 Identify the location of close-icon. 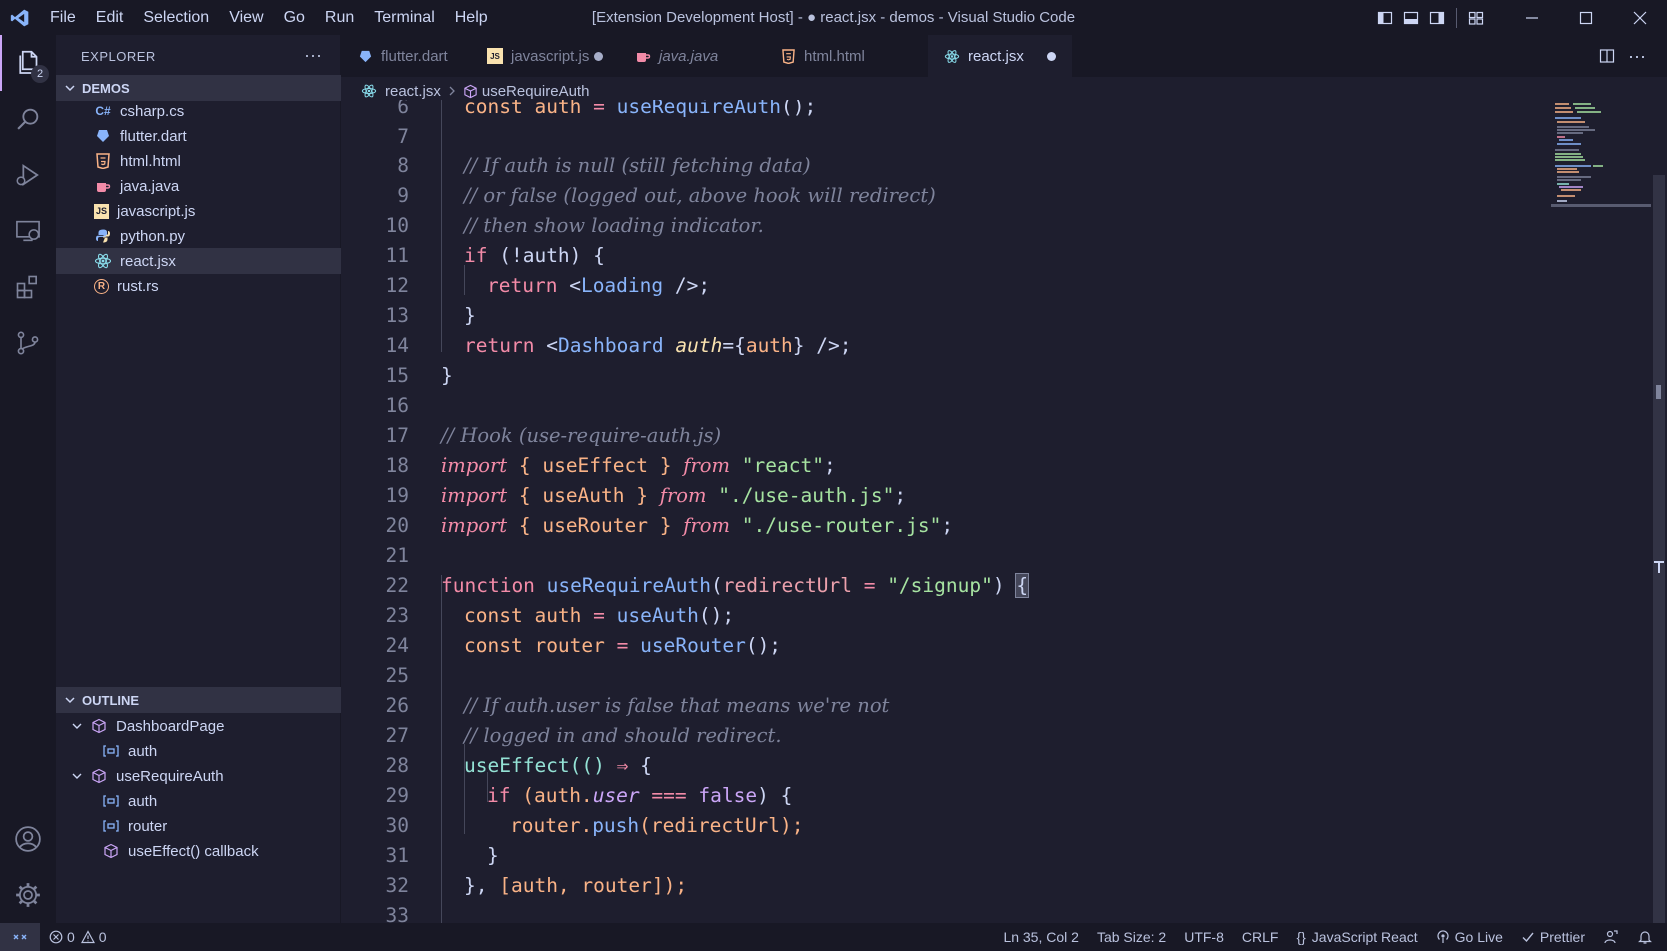
(1640, 17).